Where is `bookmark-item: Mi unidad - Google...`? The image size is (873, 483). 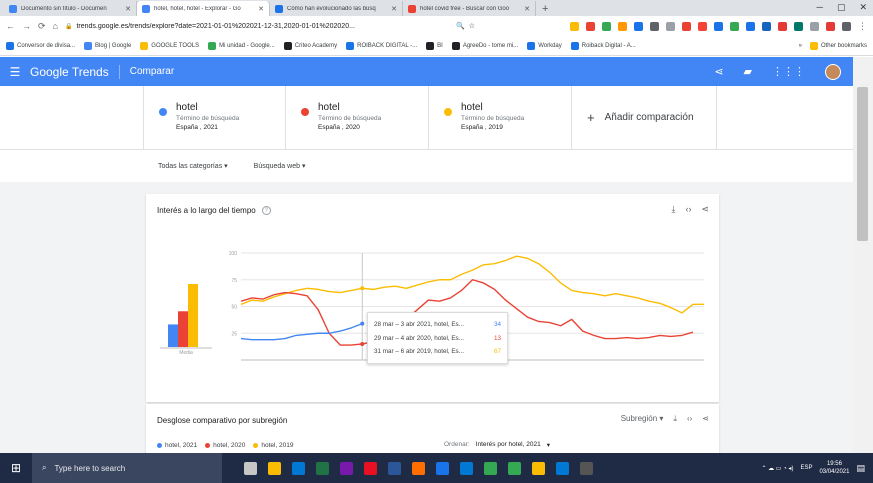
bookmark-item: Mi unidad - Google... is located at coordinates (241, 45).